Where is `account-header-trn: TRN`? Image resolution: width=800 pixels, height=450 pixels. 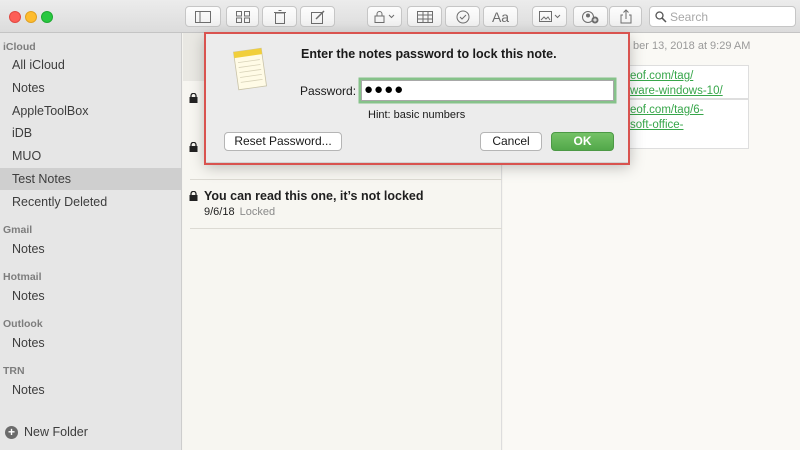 account-header-trn: TRN is located at coordinates (14, 371).